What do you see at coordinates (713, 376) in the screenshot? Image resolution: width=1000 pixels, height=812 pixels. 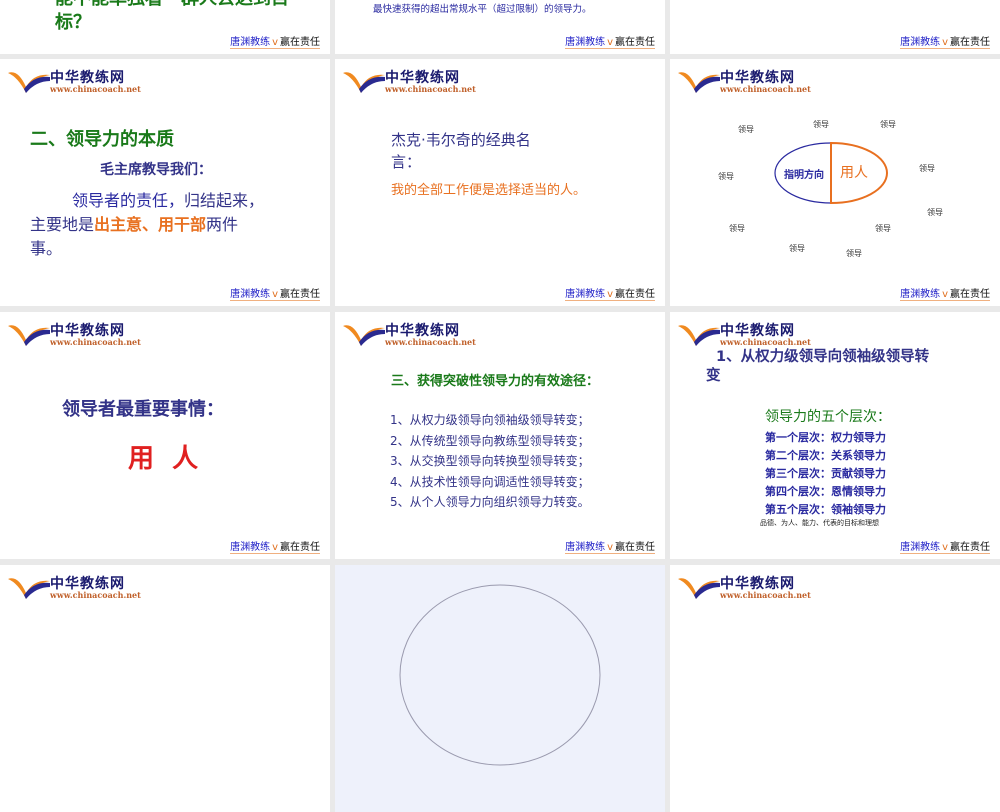 I see `title-line: 变` at bounding box center [713, 376].